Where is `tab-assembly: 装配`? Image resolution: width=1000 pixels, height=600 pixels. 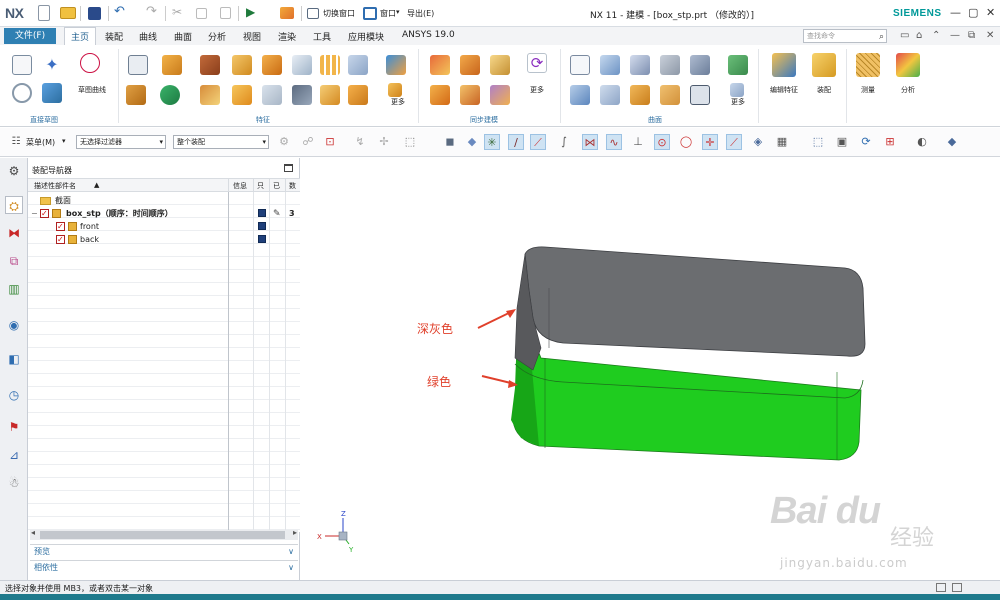
tab-assembly: 装配 is located at coordinates (114, 36).